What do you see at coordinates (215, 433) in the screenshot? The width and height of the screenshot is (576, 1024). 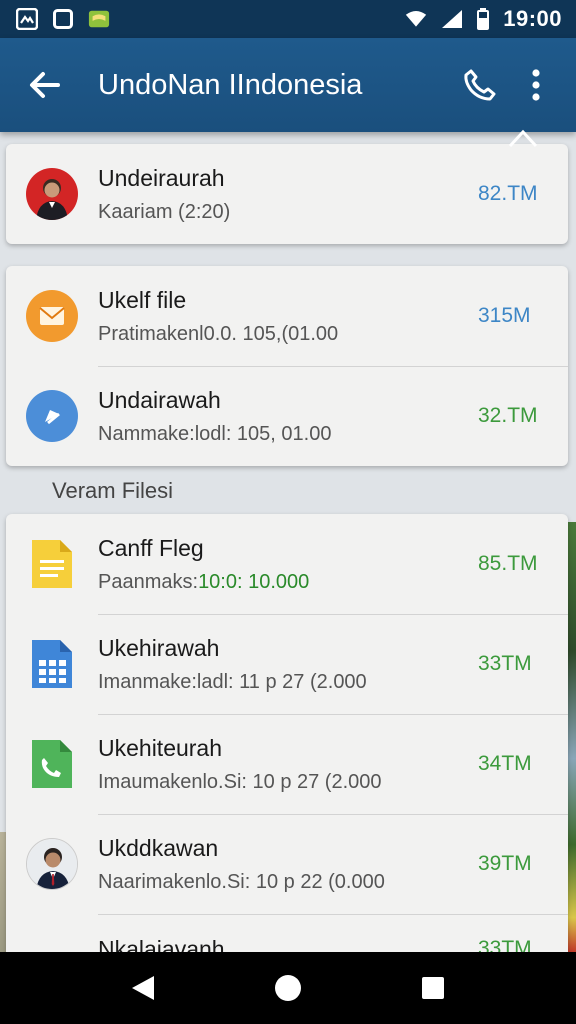 I see `item-detail: Nammake:lodl: 105, 01.00` at bounding box center [215, 433].